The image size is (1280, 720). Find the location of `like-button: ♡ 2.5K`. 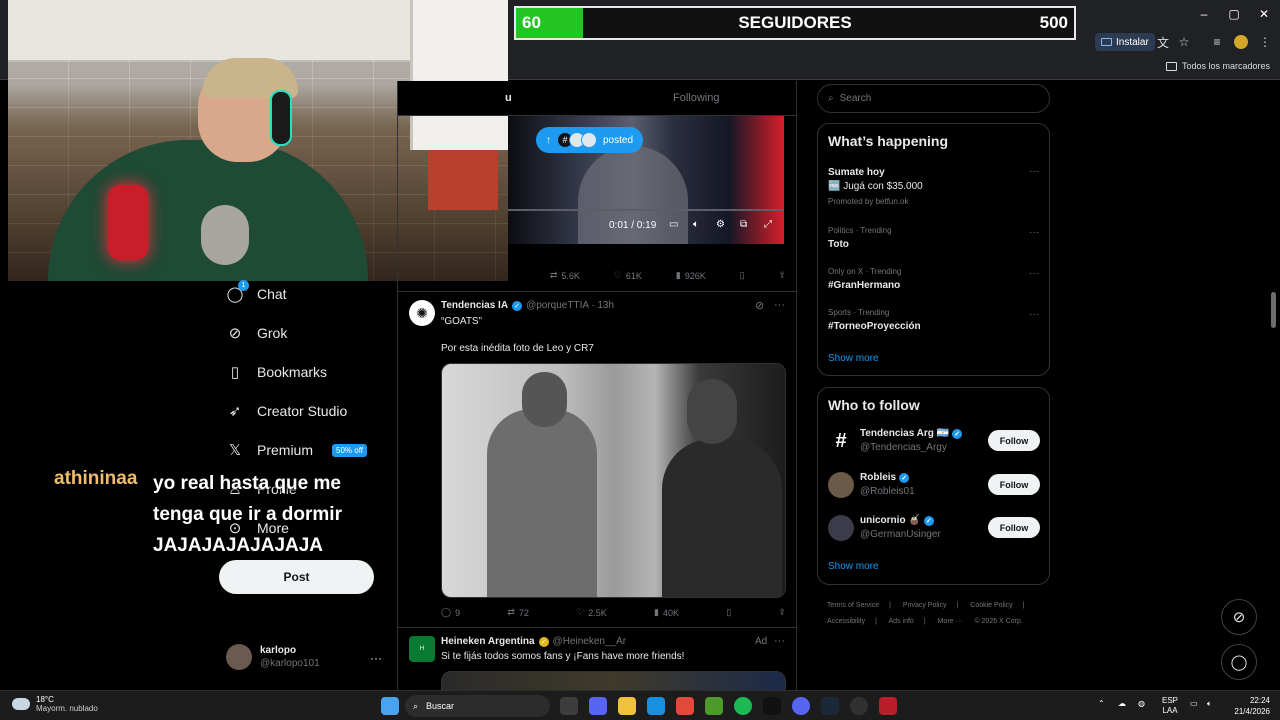

like-button: ♡ 2.5K is located at coordinates (591, 612).